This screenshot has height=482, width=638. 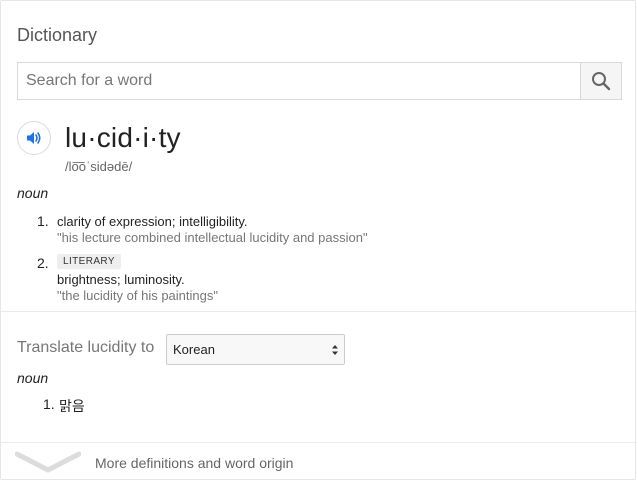 I want to click on selected-language: Korean, so click(x=194, y=349).